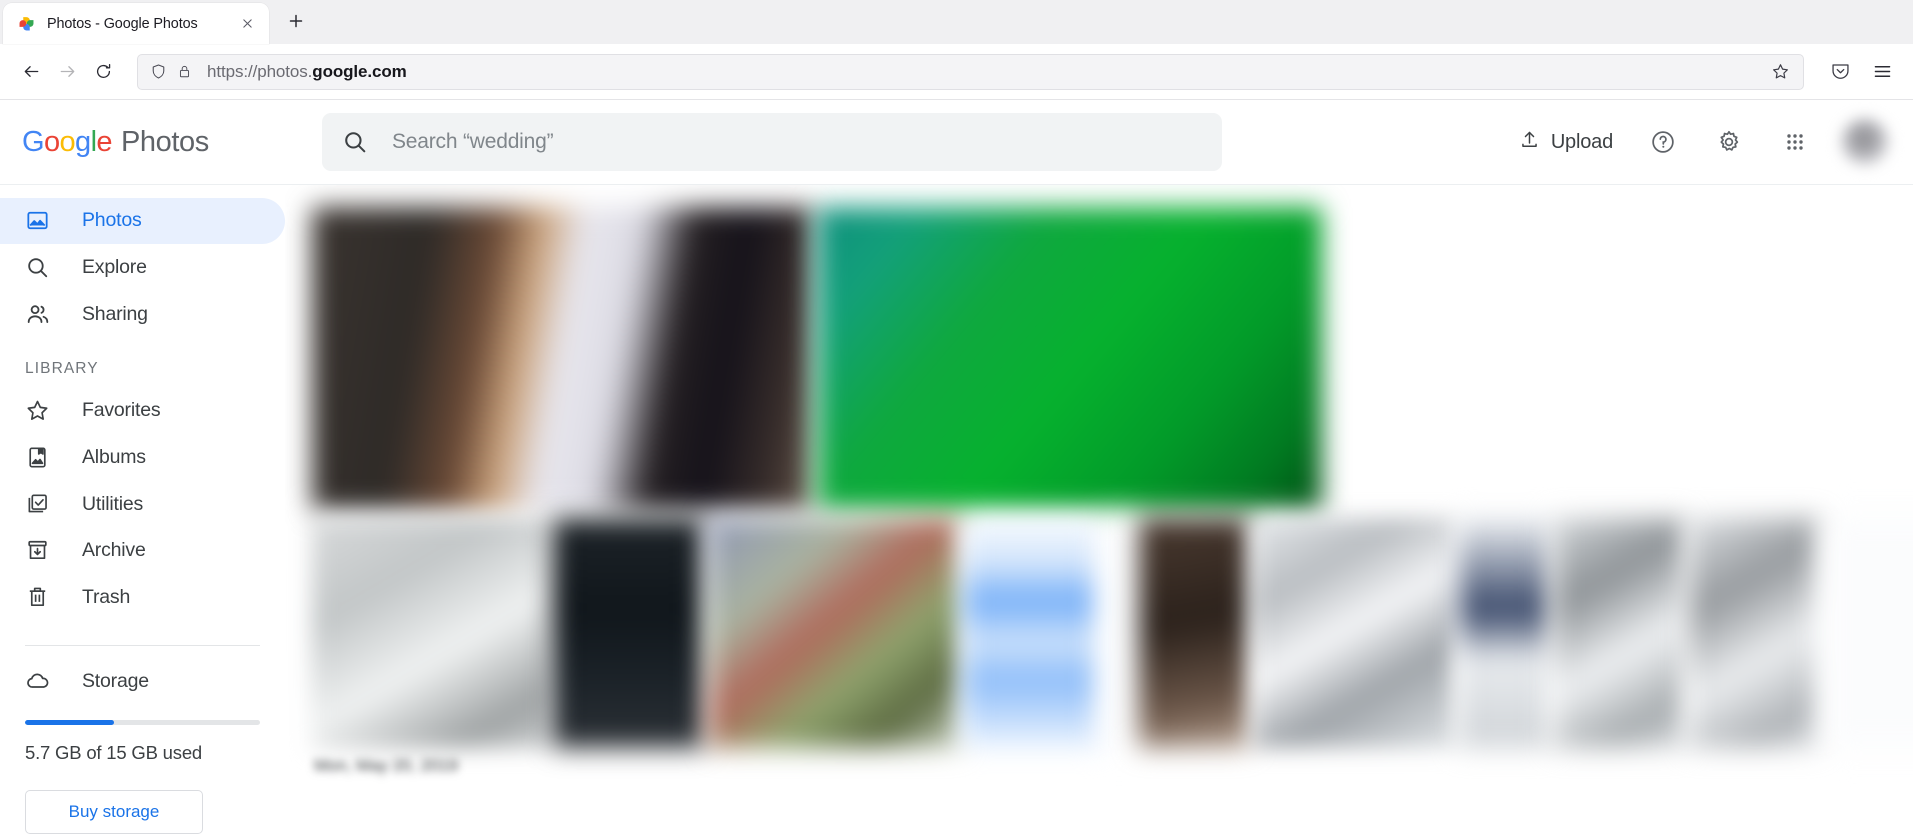 This screenshot has width=1913, height=834. I want to click on browser-navigation-bar: https://photos.google.com, so click(956, 72).